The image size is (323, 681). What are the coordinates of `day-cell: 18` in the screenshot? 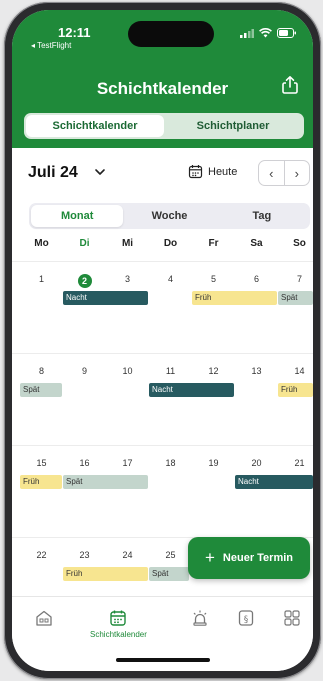 It's located at (170, 463).